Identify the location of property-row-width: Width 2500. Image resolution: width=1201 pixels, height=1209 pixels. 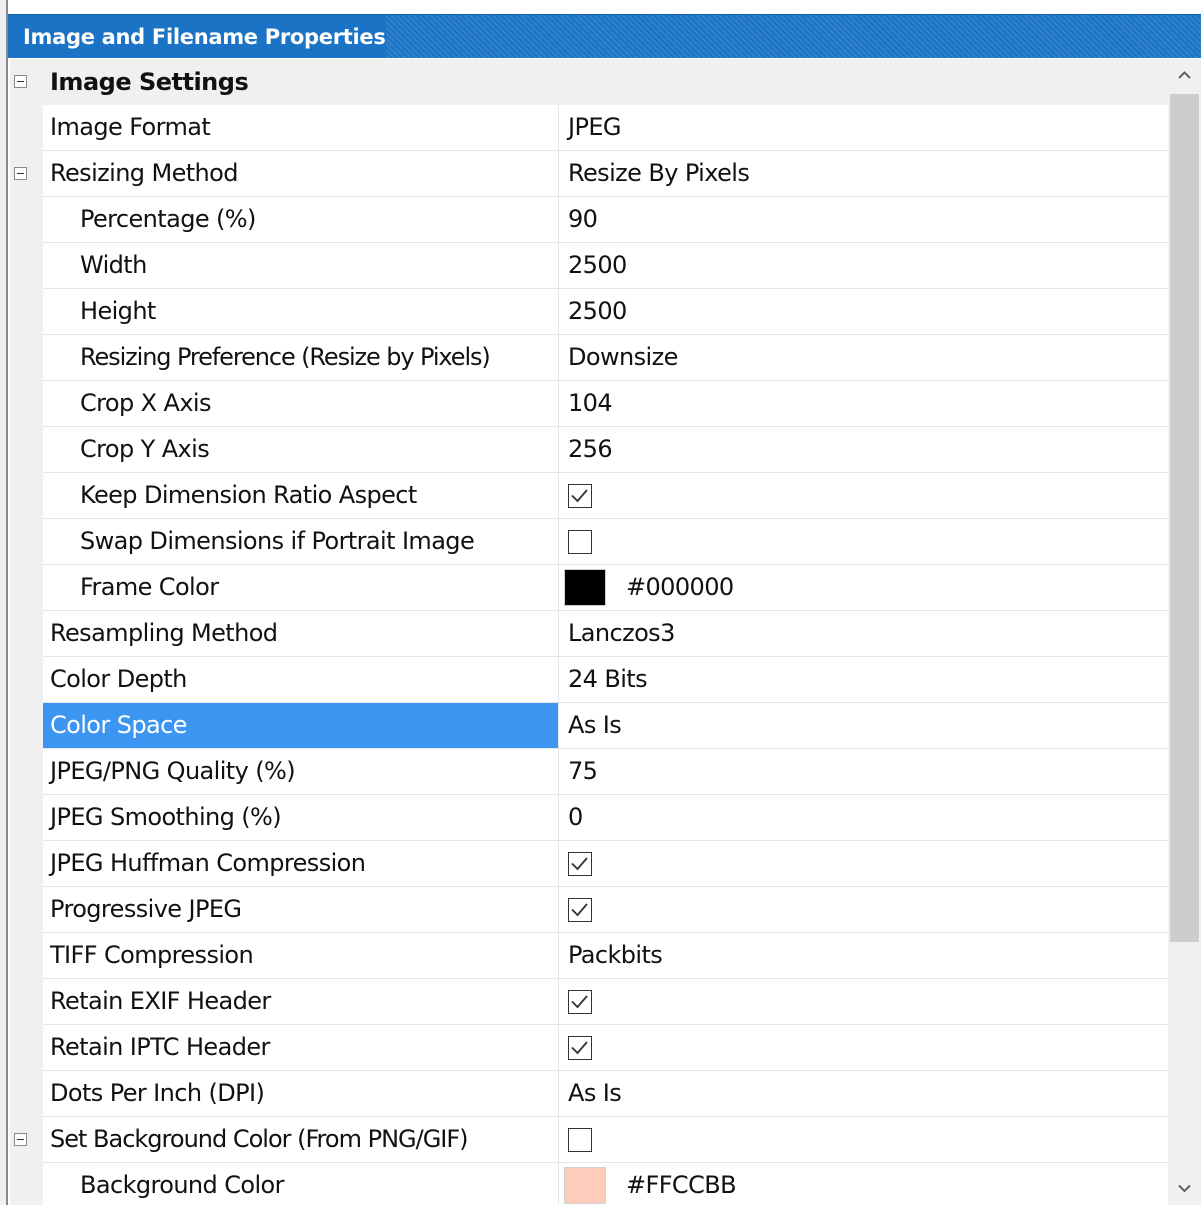
(589, 266).